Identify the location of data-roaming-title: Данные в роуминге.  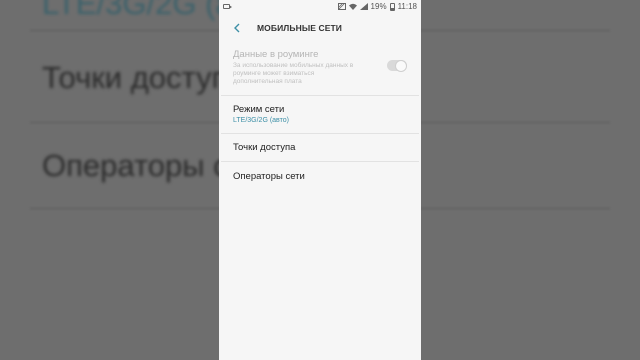
(276, 54).